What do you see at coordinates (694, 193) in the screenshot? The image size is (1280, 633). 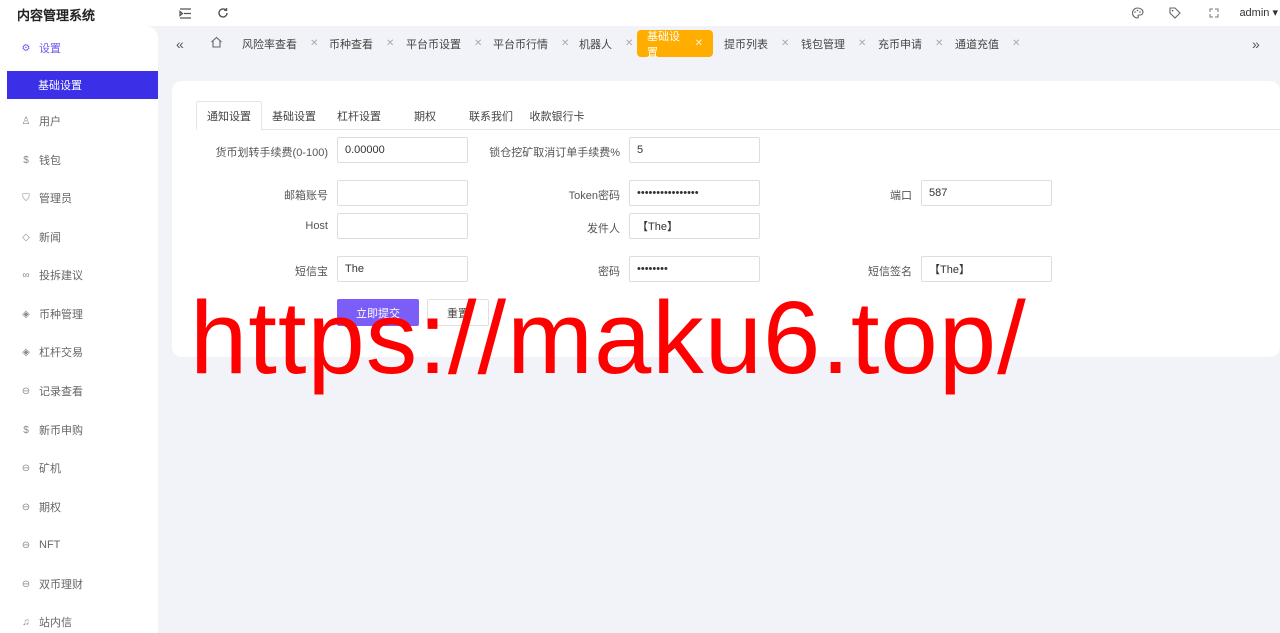 I see `token-password-field: ••••••••••••••••` at bounding box center [694, 193].